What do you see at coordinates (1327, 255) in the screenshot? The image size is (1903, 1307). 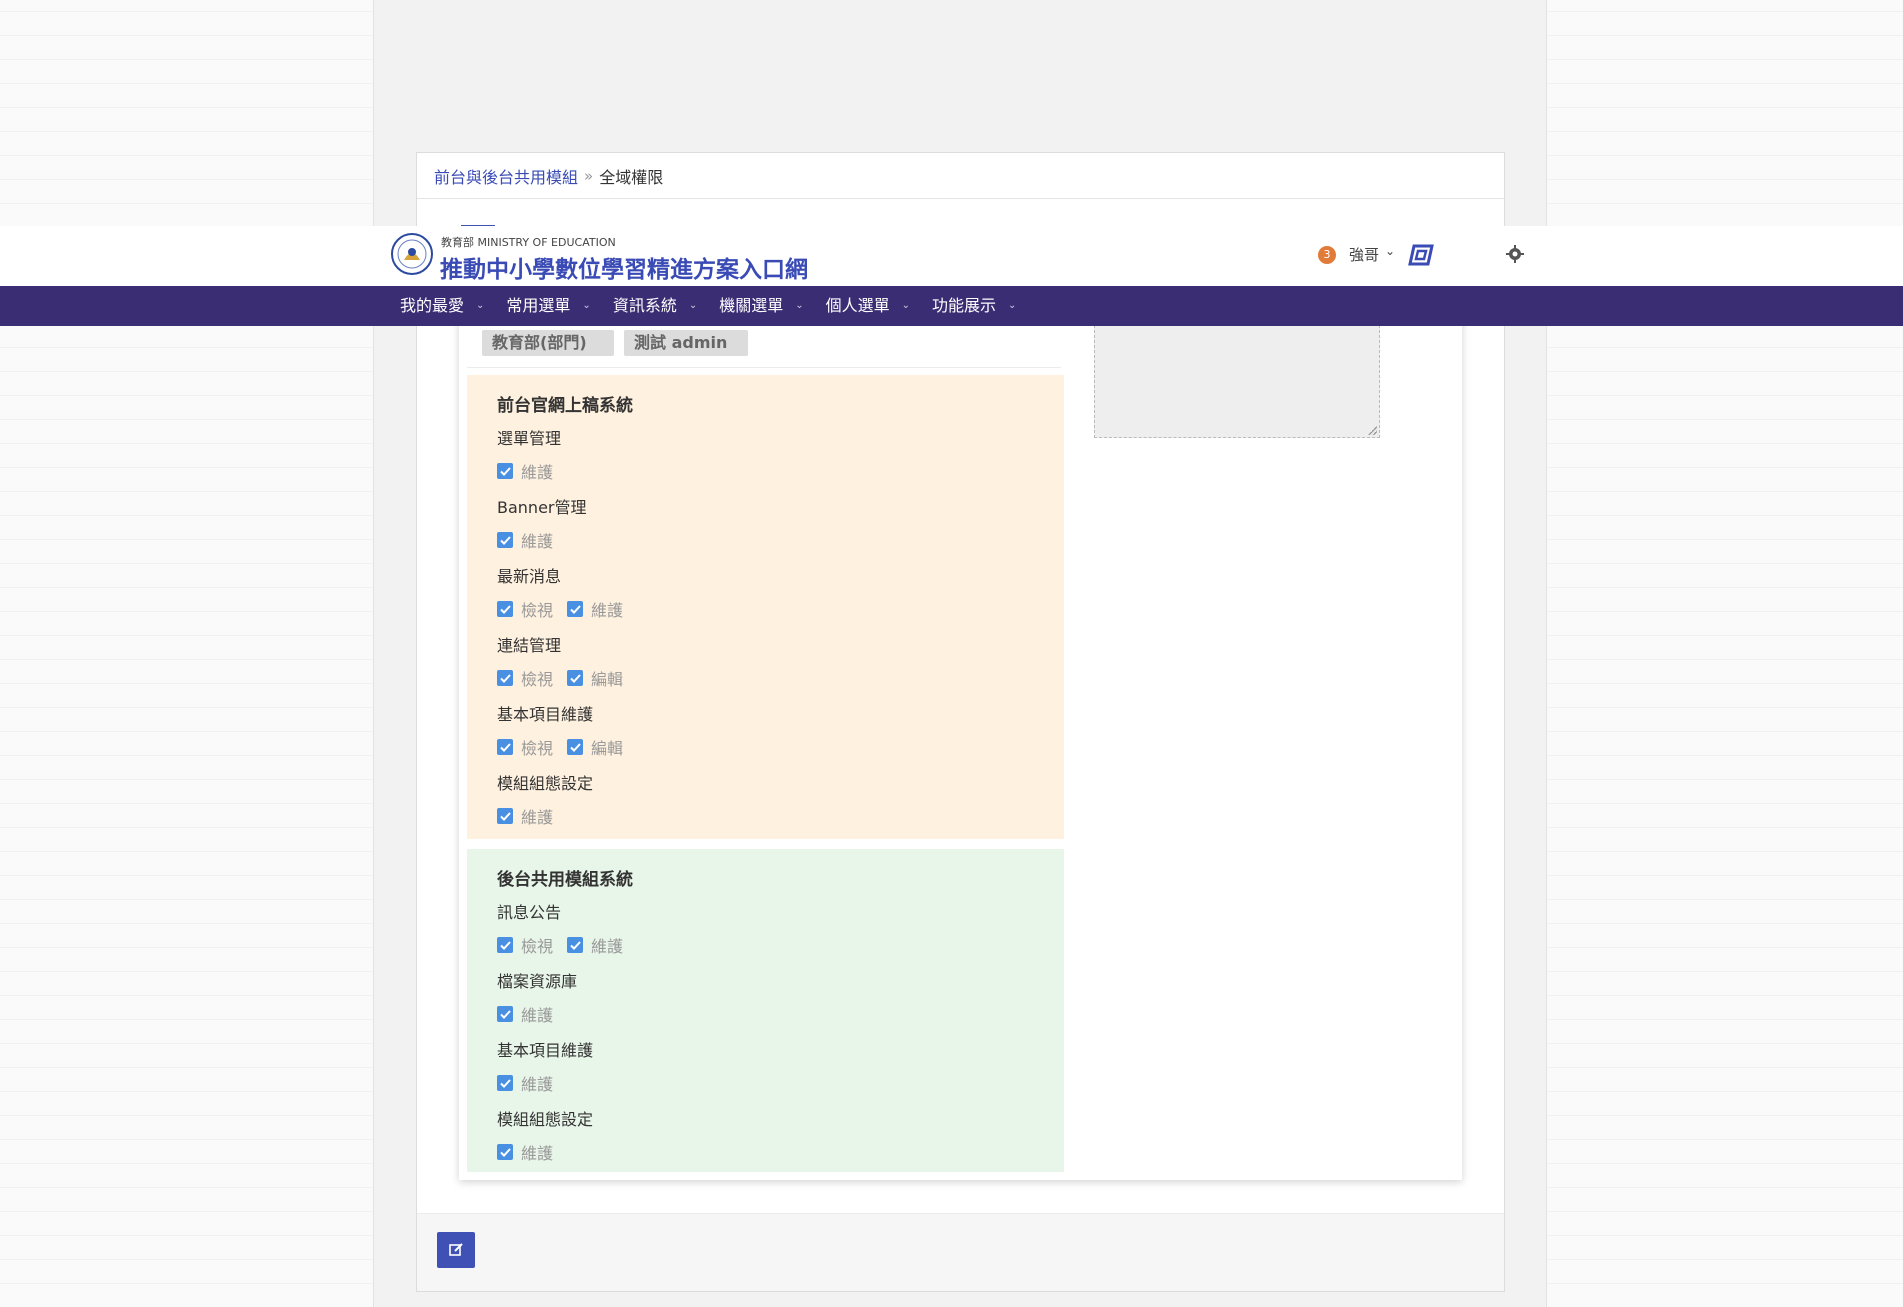 I see `notification-badge: 3` at bounding box center [1327, 255].